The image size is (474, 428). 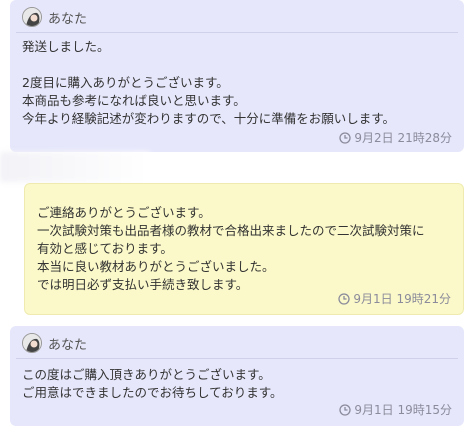 I want to click on message-timestamp: 9月1日 19時15分, so click(x=395, y=409).